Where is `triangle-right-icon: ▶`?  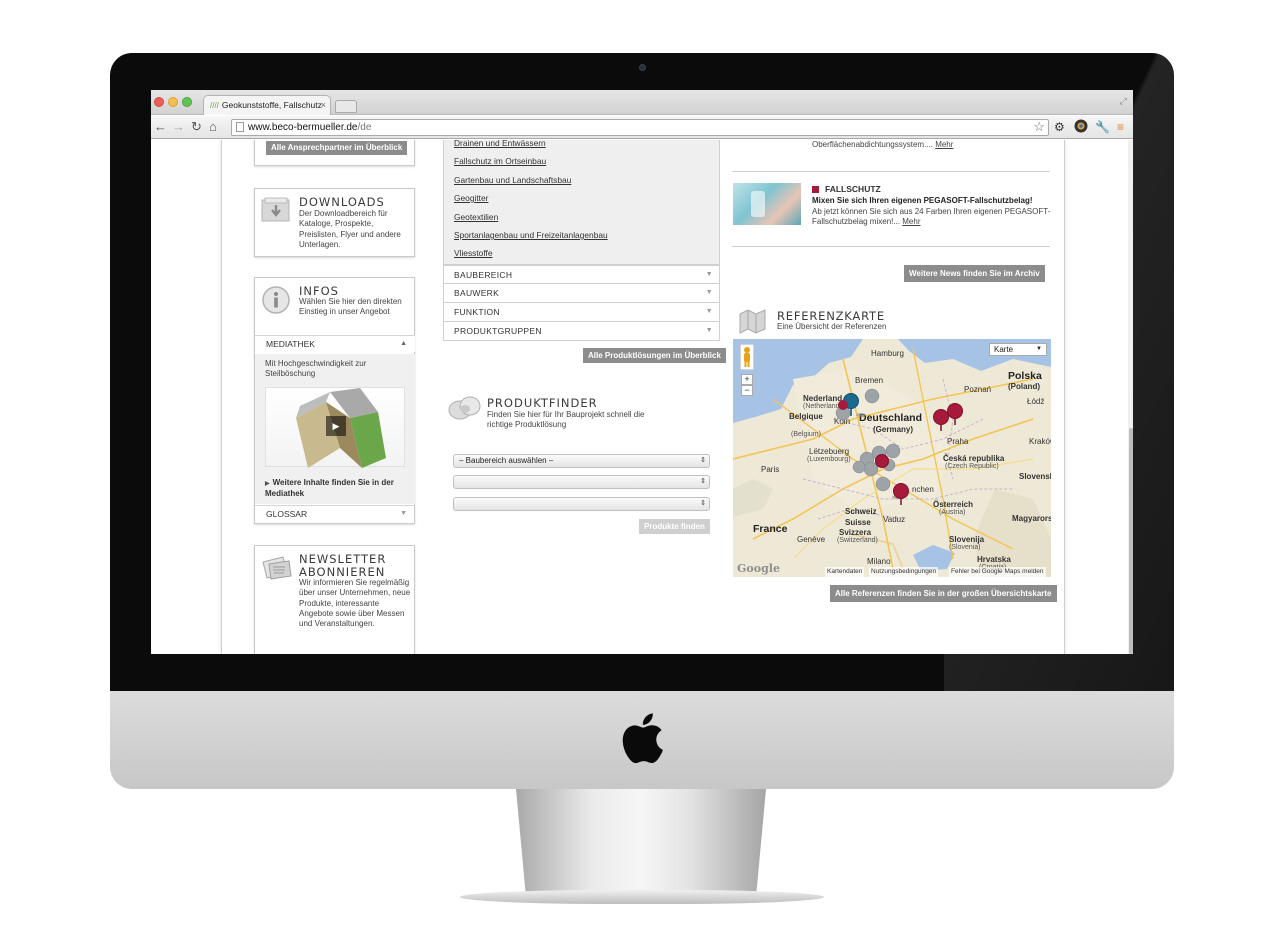
triangle-right-icon: ▶ is located at coordinates (267, 484).